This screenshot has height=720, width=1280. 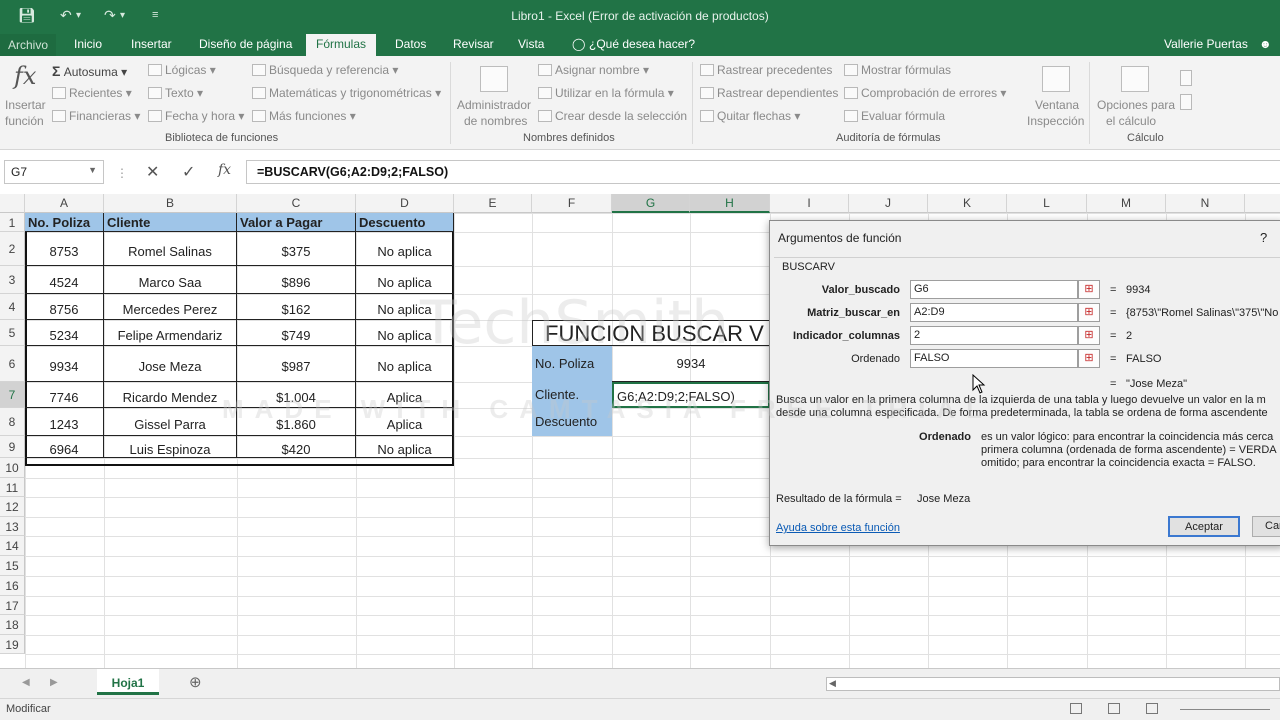 What do you see at coordinates (12, 507) in the screenshot?
I see `row-header: 12` at bounding box center [12, 507].